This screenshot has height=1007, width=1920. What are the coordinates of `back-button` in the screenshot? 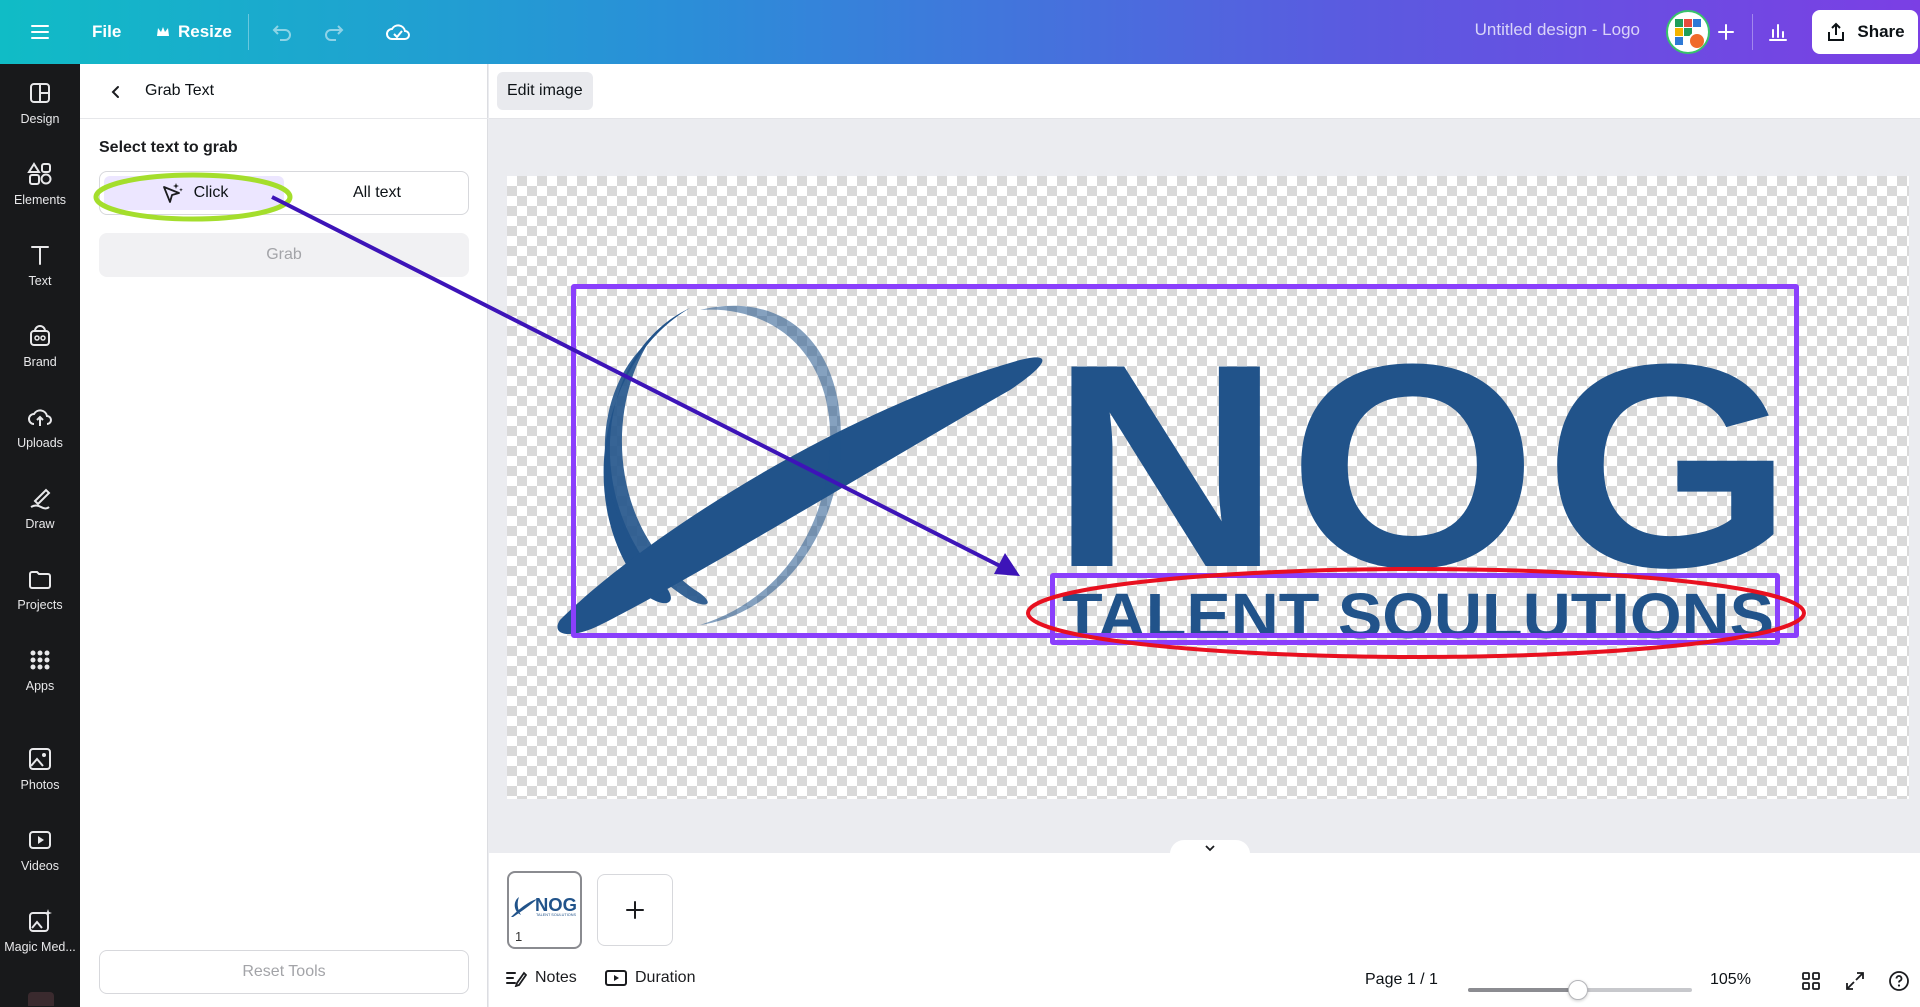 It's located at (116, 92).